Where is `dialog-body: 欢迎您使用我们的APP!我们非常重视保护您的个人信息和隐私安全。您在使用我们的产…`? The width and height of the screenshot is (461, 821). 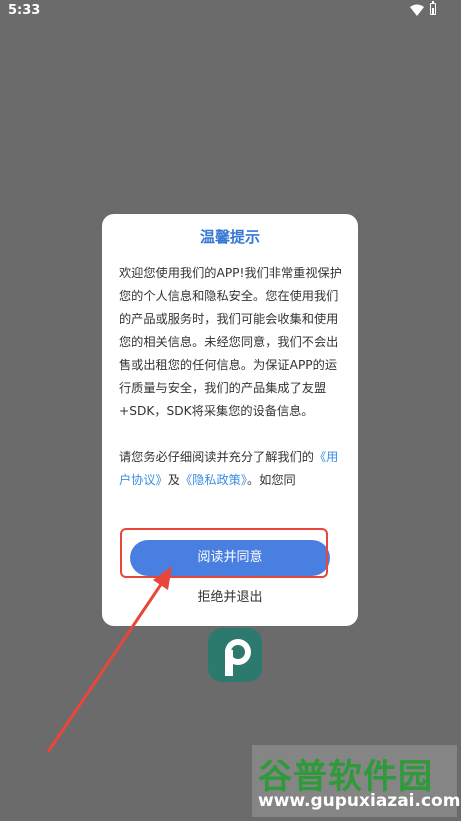
dialog-body: 欢迎您使用我们的APP!我们非常重视保护您的个人信息和隐私安全。您在使用我们的产… is located at coordinates (231, 387).